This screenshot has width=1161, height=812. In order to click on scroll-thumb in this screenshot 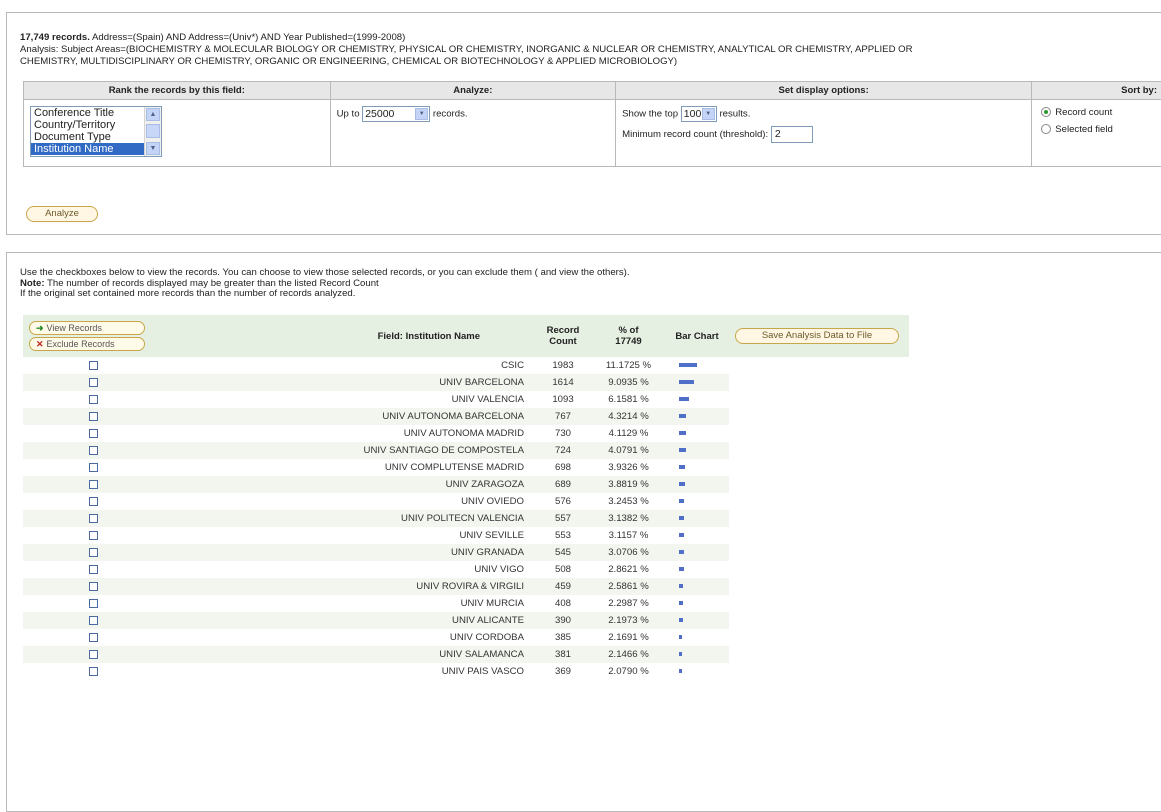, I will do `click(153, 131)`.